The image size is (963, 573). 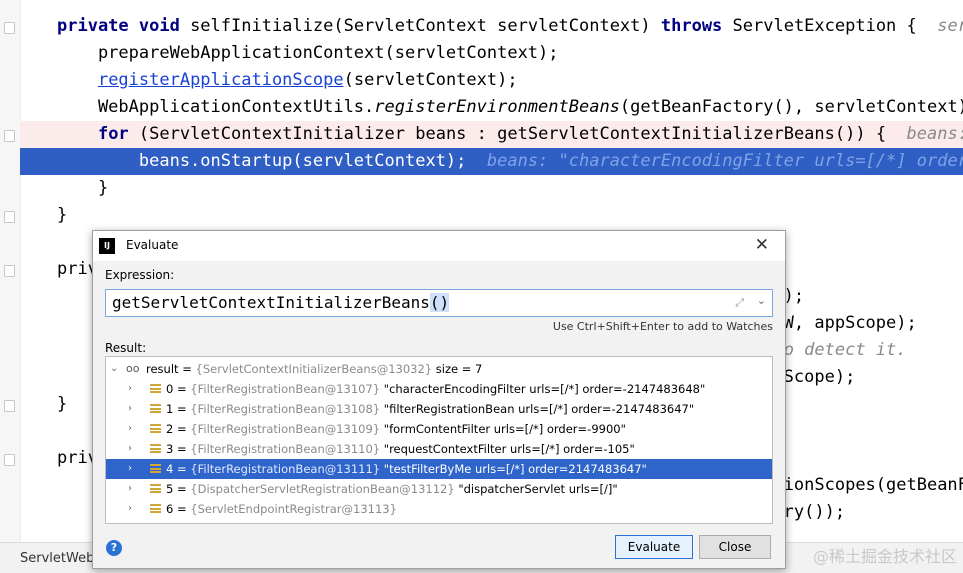 I want to click on object-icon: oo, so click(x=133, y=368).